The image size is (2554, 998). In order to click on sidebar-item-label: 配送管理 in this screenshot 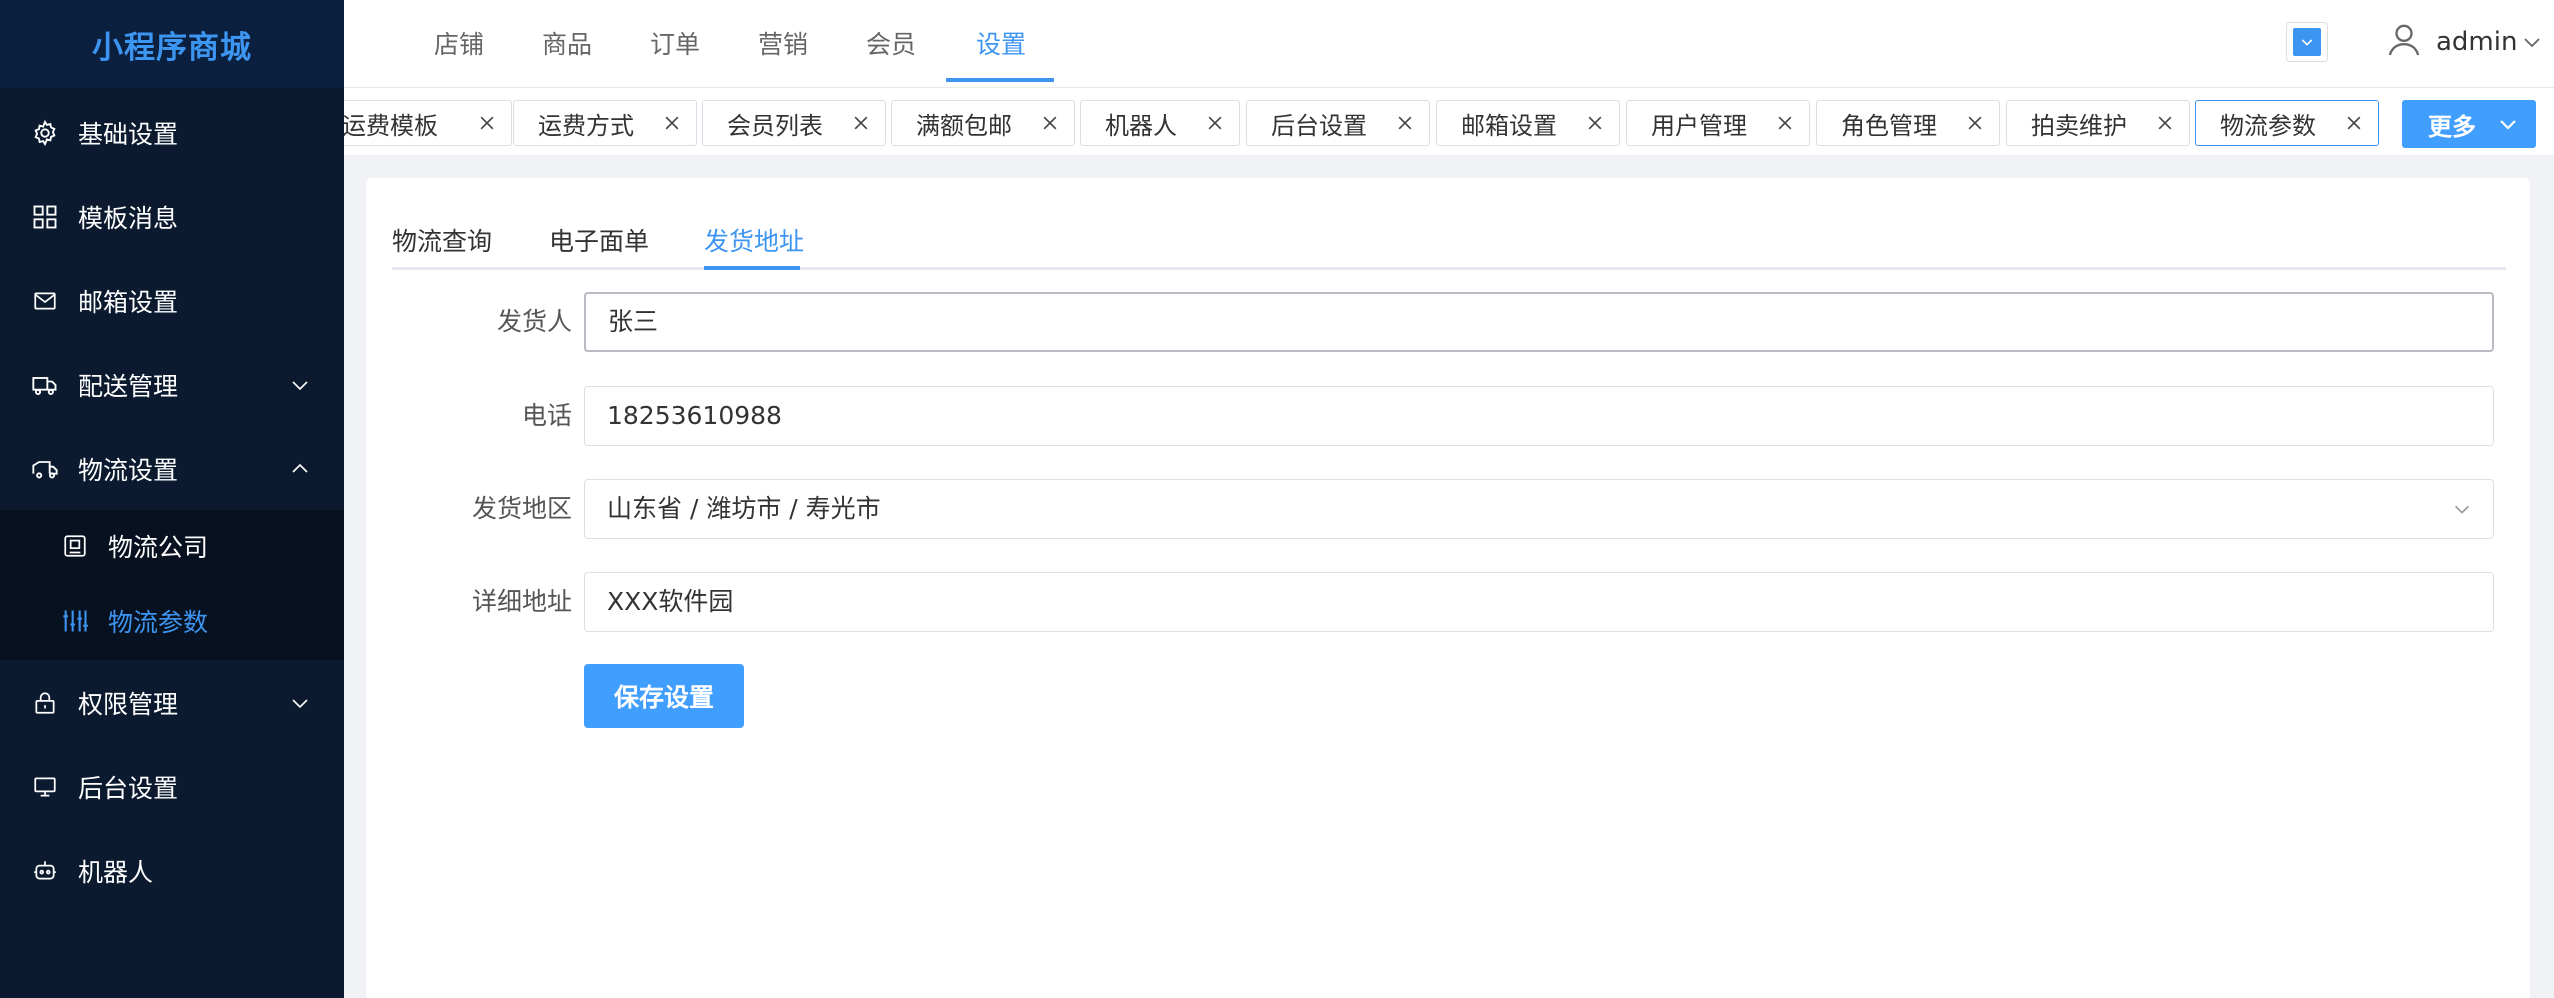, I will do `click(128, 386)`.